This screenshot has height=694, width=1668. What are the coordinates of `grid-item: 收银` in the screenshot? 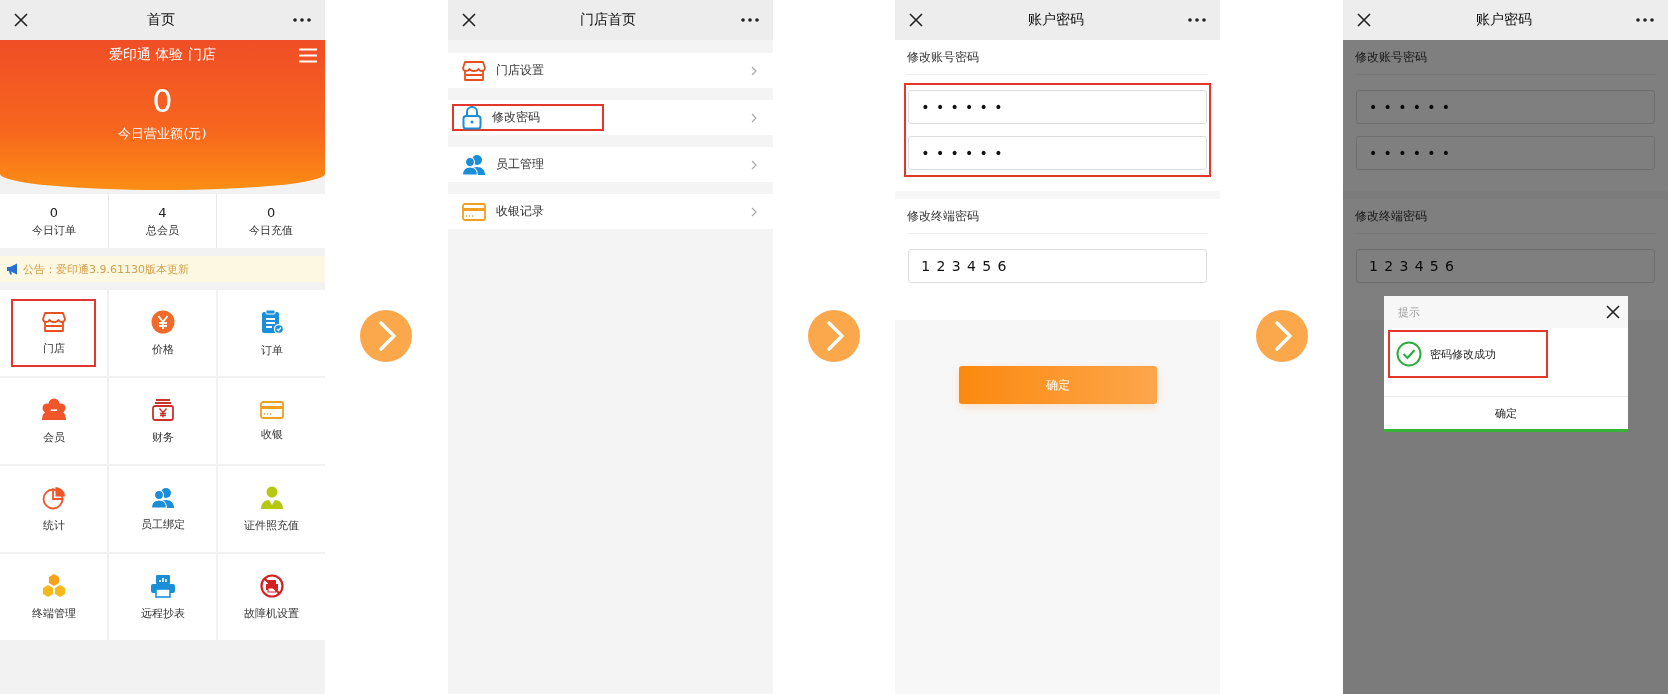 It's located at (271, 421).